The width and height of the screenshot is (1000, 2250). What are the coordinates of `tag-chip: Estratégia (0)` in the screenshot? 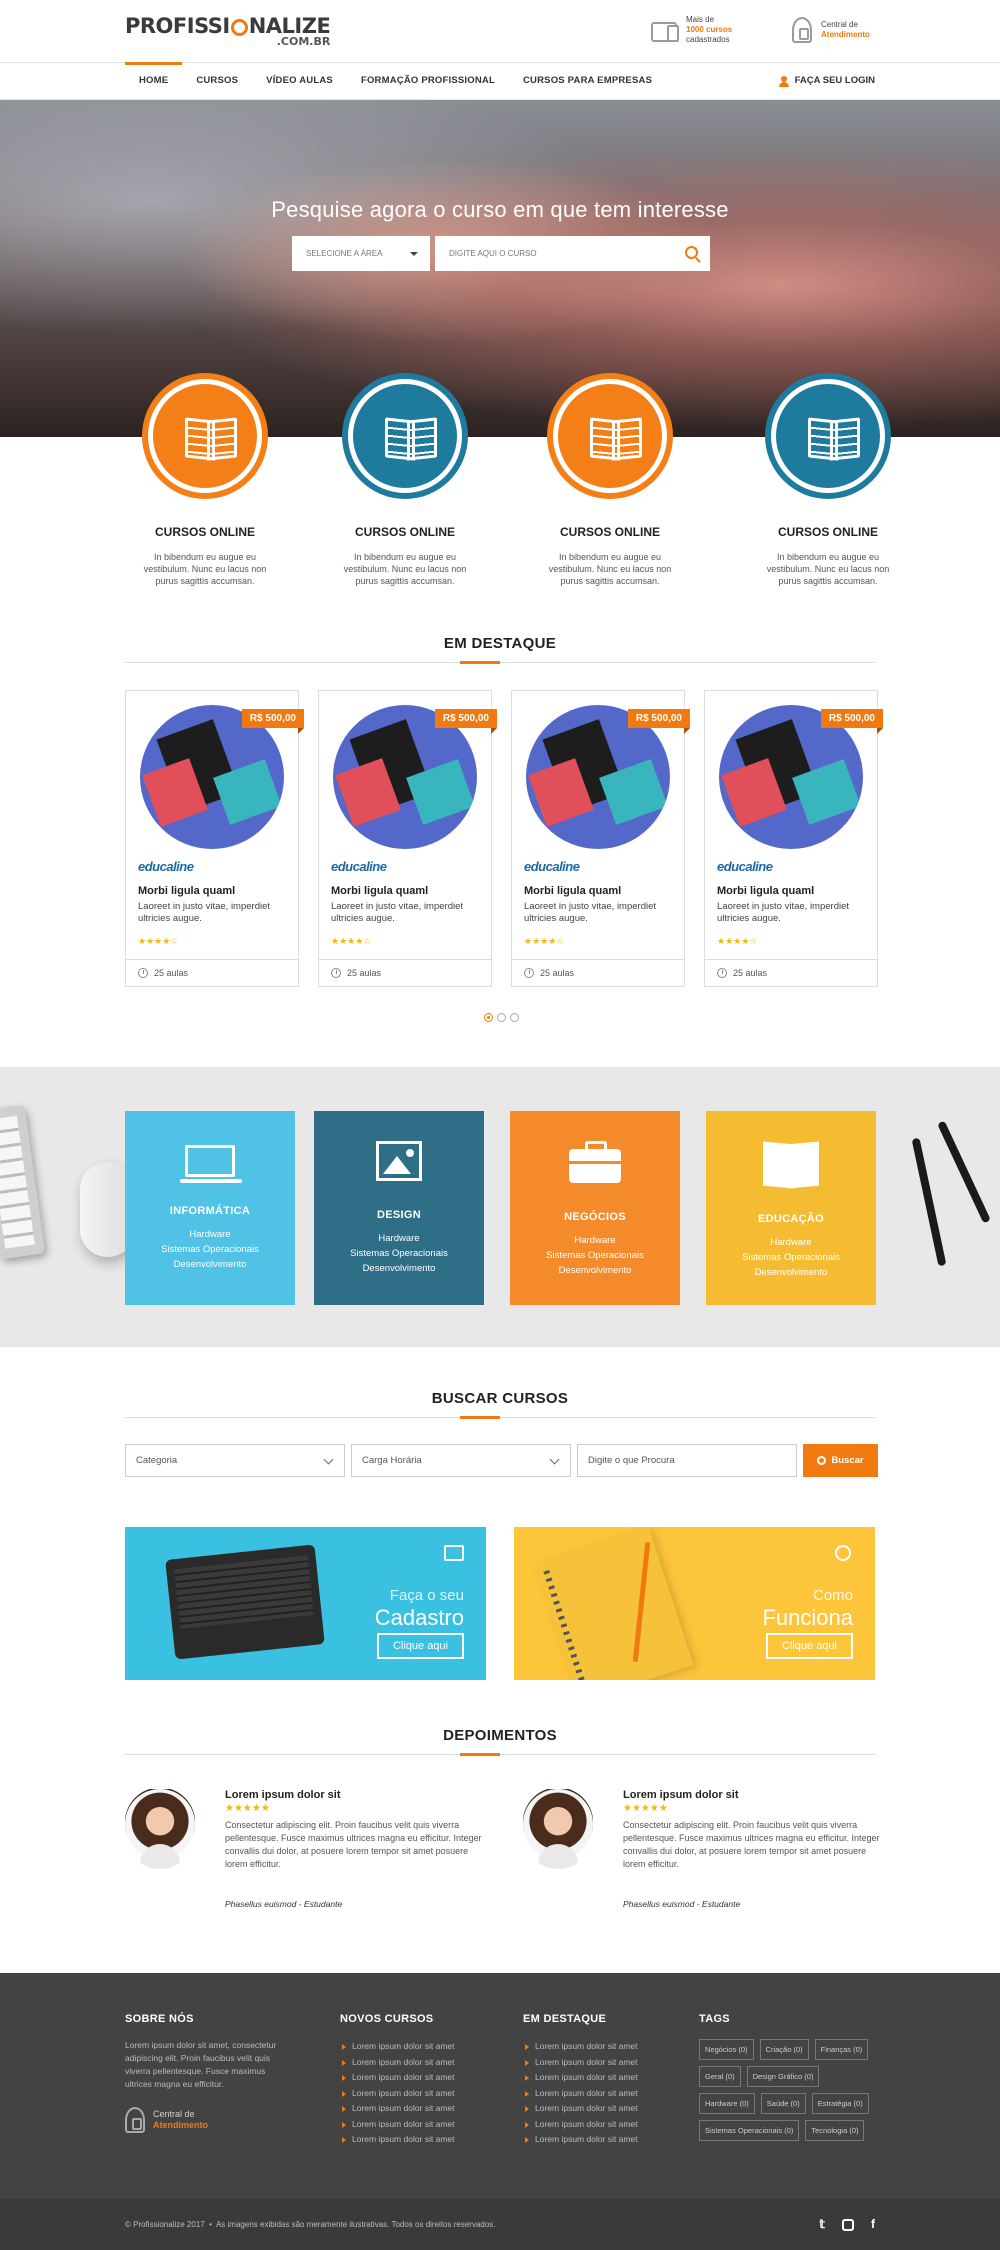 It's located at (840, 2103).